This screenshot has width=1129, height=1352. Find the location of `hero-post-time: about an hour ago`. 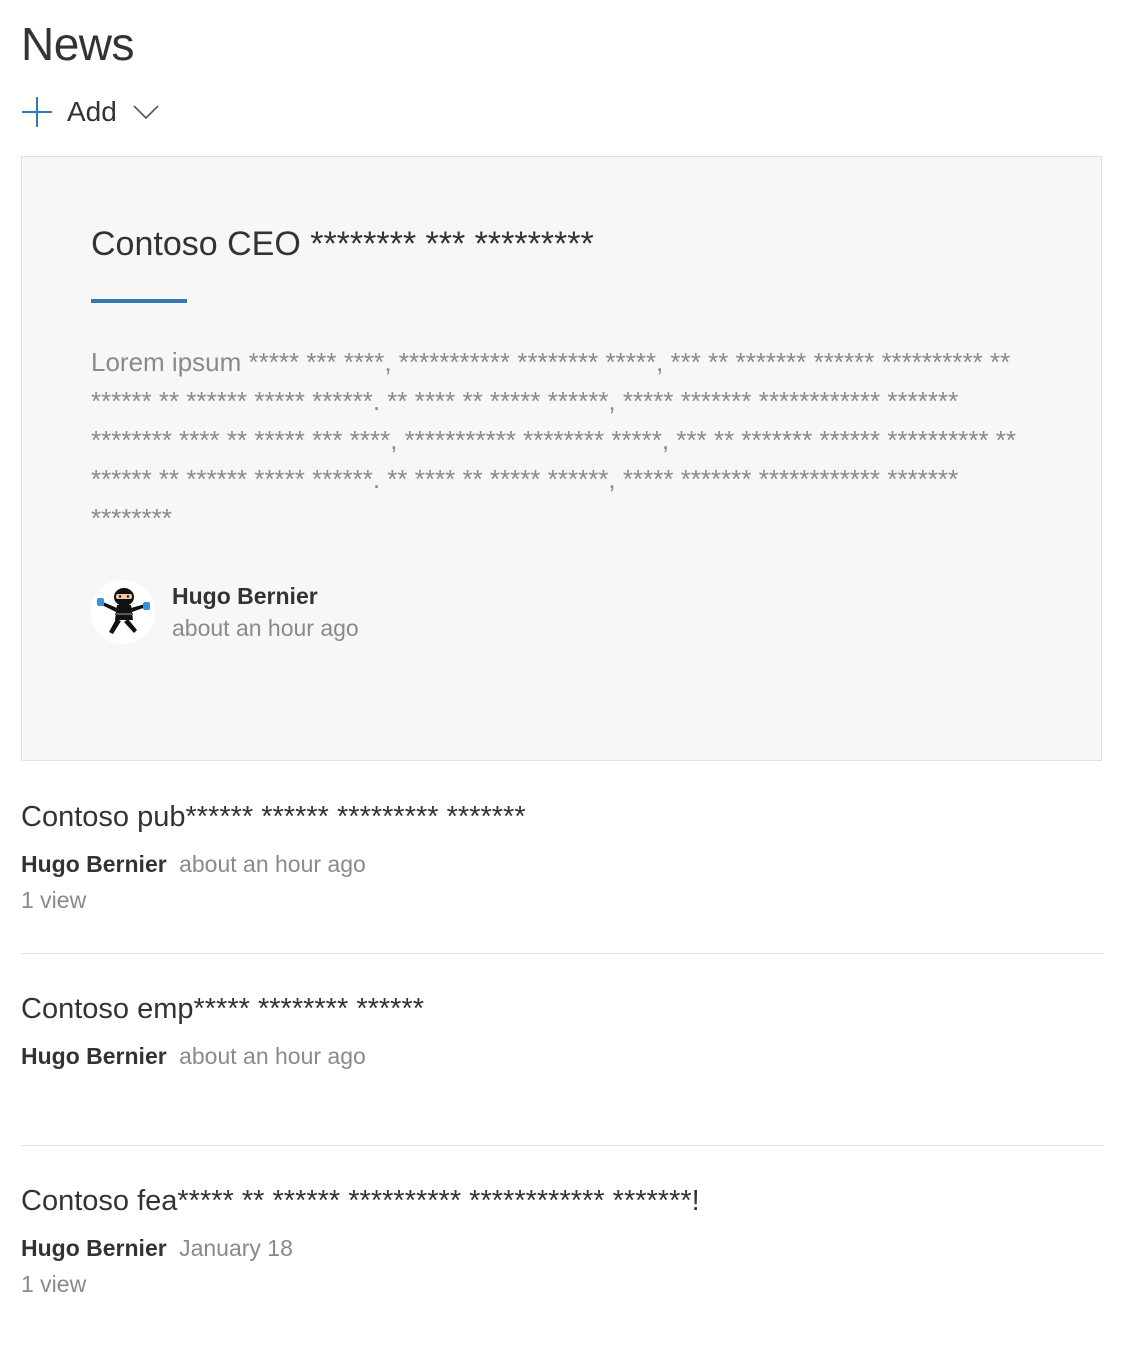

hero-post-time: about an hour ago is located at coordinates (265, 628).